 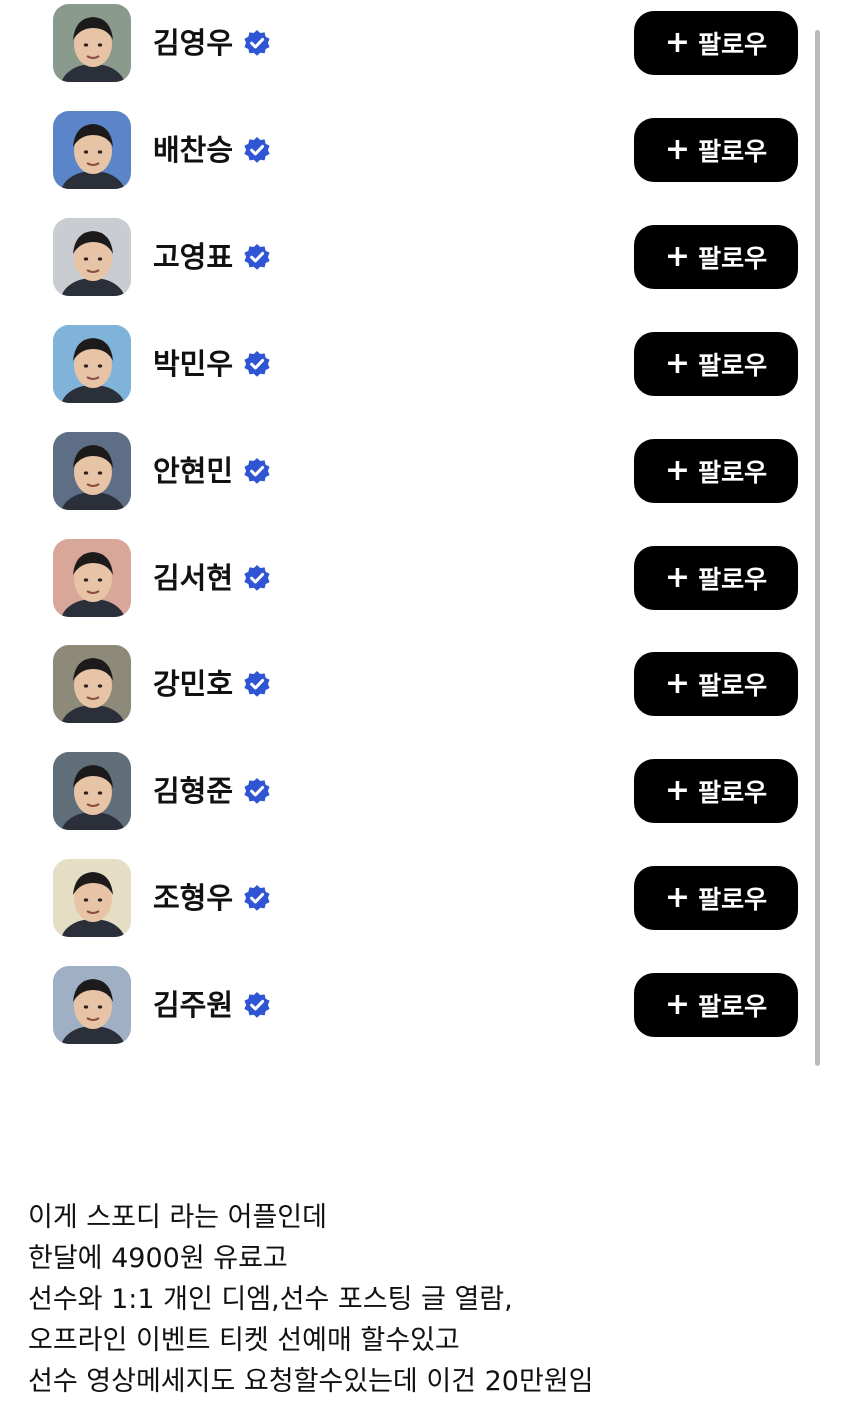 What do you see at coordinates (425, 49) in the screenshot?
I see `player-row: 김영우 + 팔로우` at bounding box center [425, 49].